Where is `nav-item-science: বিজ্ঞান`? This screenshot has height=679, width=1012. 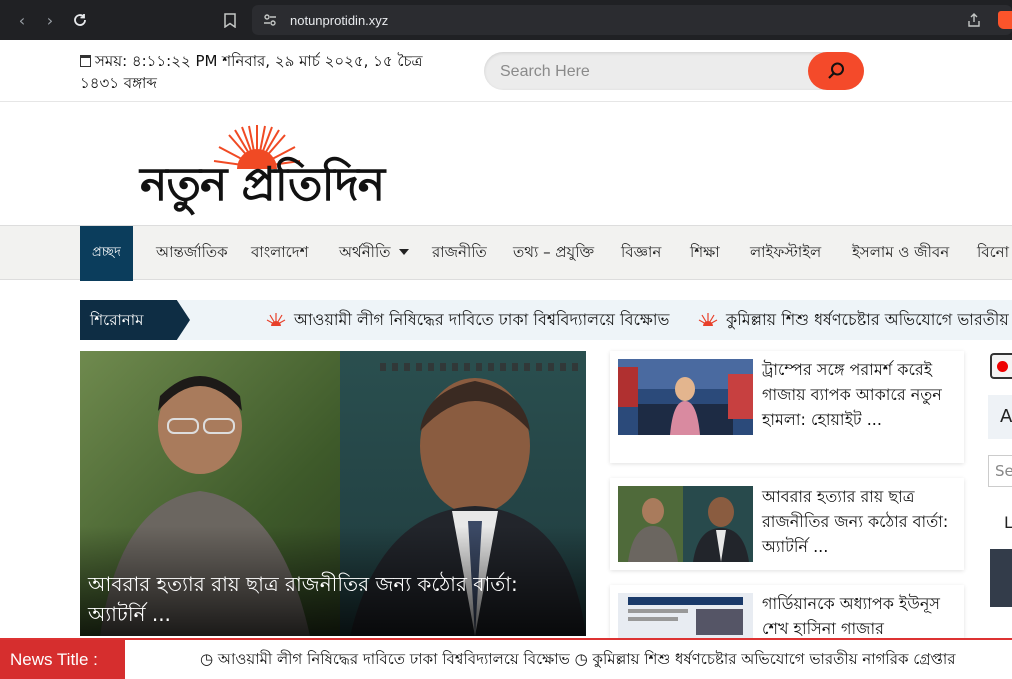
nav-item-science: বিজ্ঞান is located at coordinates (641, 253).